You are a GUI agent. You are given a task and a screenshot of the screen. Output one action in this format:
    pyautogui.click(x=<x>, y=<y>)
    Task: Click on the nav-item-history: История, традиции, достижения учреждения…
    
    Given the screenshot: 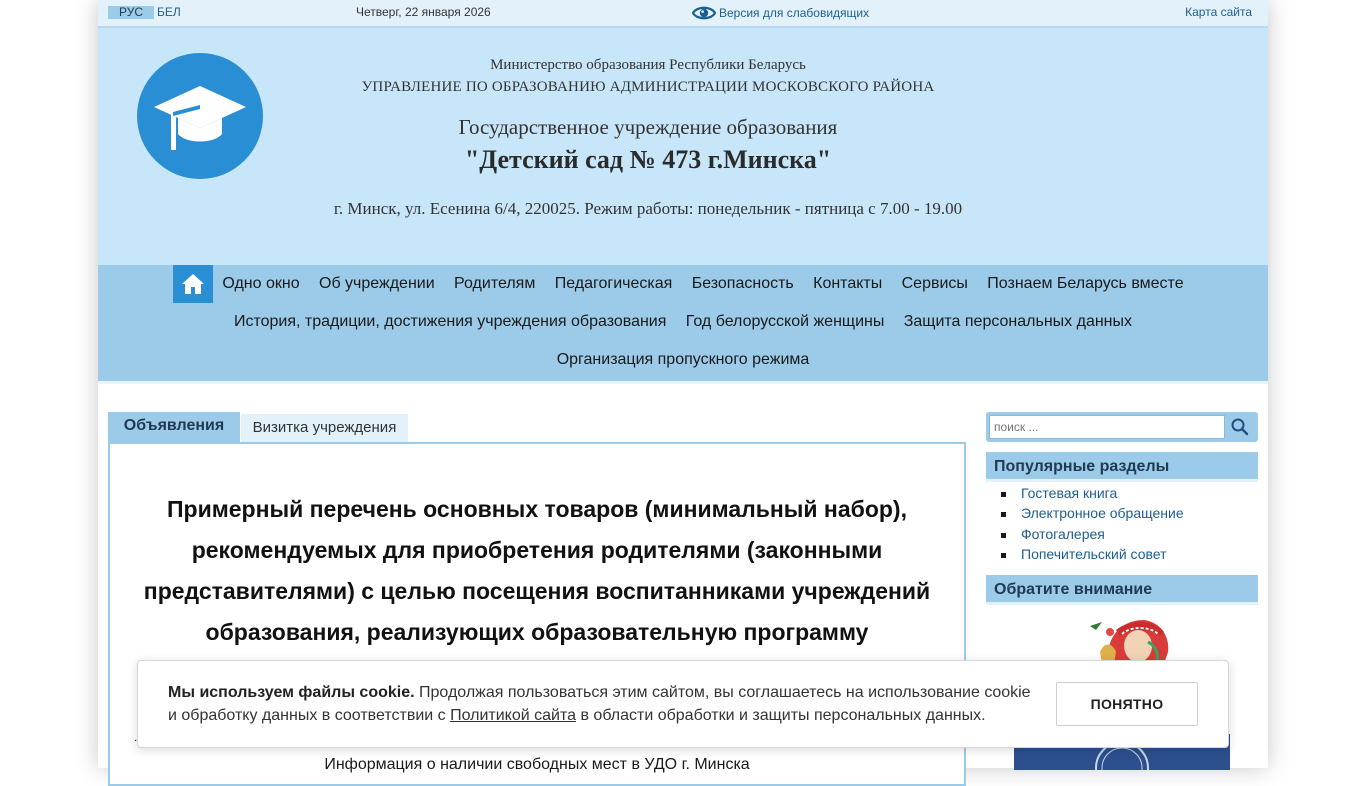 What is the action you would take?
    pyautogui.click(x=450, y=322)
    